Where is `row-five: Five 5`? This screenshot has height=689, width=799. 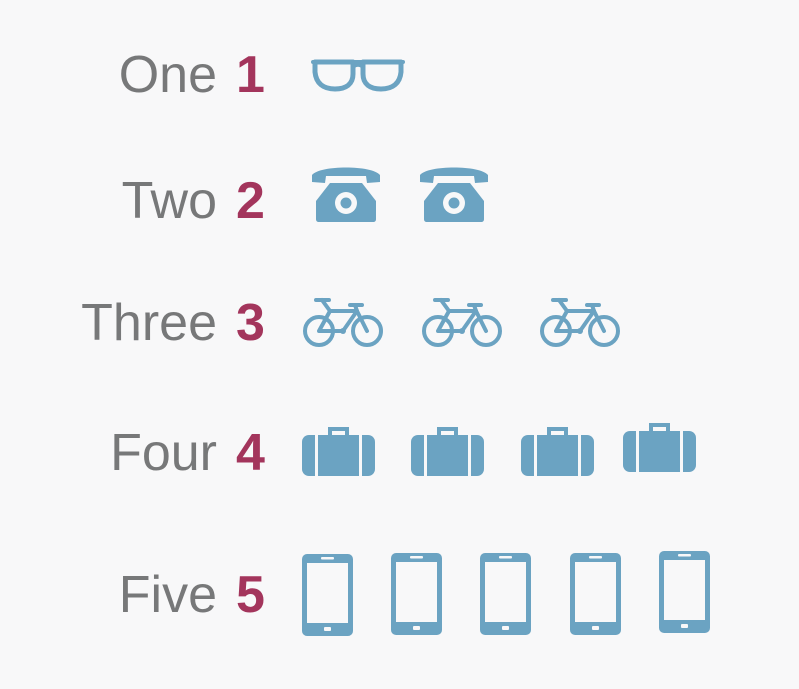 row-five: Five 5 is located at coordinates (399, 593).